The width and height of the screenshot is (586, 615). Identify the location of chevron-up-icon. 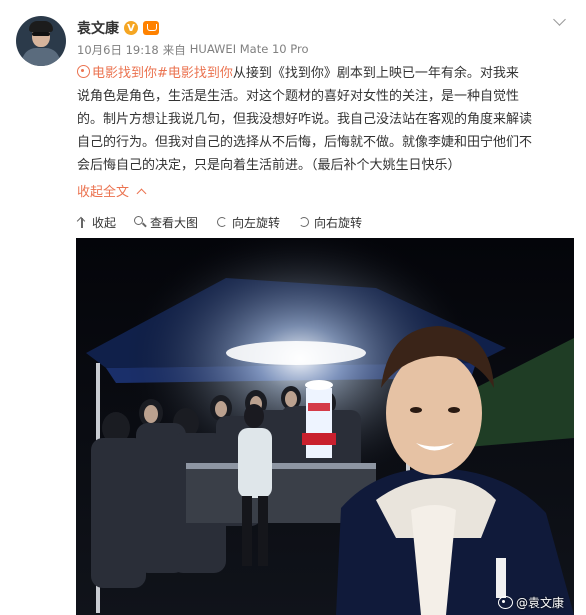
(141, 191).